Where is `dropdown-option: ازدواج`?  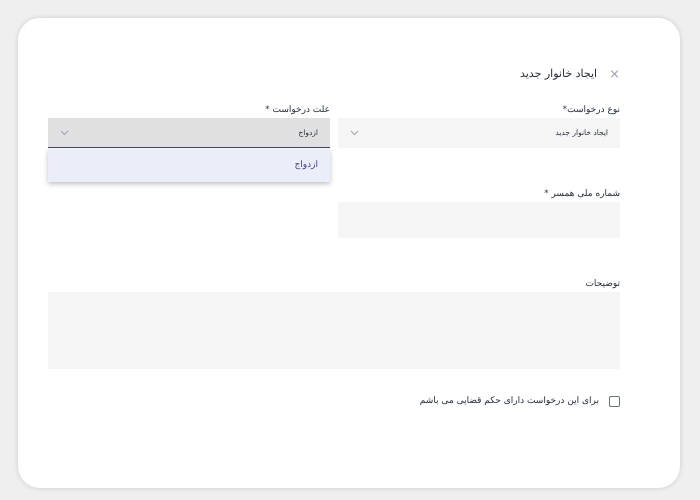 dropdown-option: ازدواج is located at coordinates (189, 165).